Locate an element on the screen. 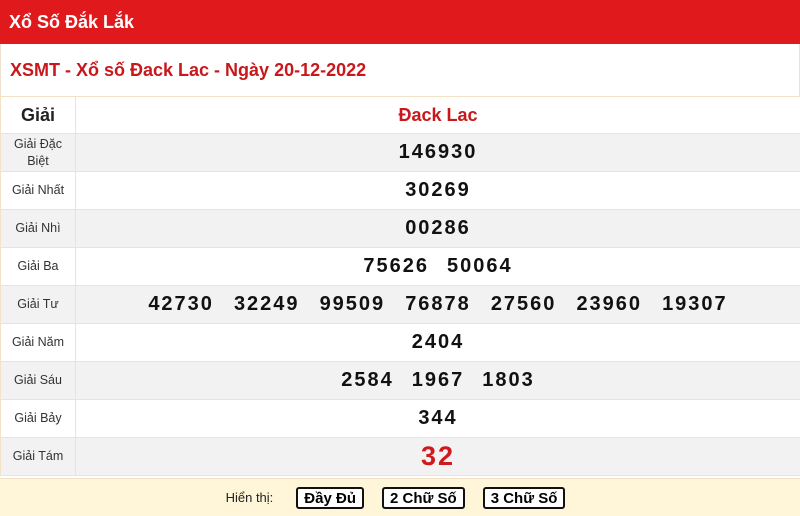 The height and width of the screenshot is (516, 800). prize-number: 2404 is located at coordinates (438, 342).